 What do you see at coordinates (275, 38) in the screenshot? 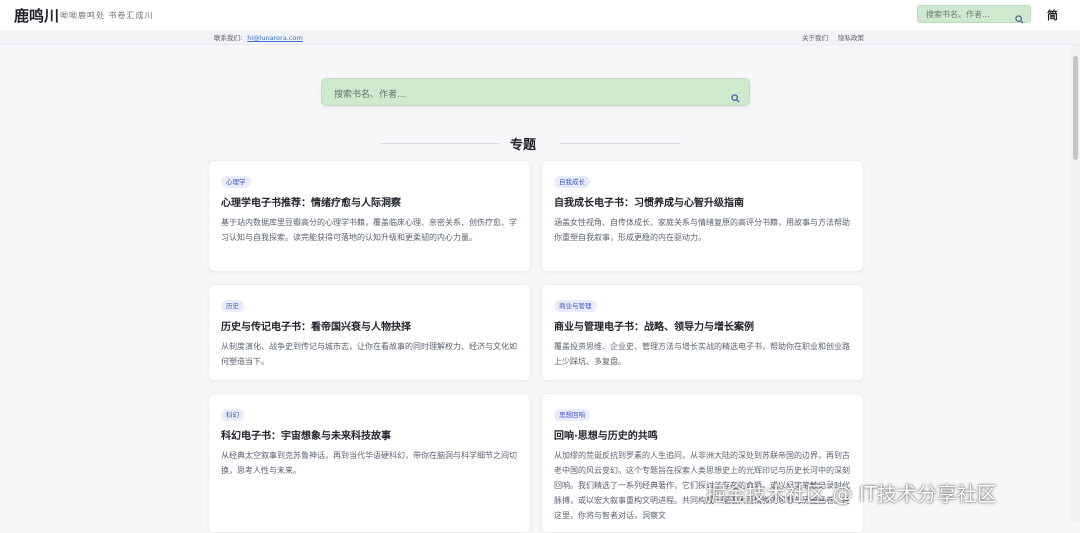
I see `contact-email-link: hi@lunarora.com` at bounding box center [275, 38].